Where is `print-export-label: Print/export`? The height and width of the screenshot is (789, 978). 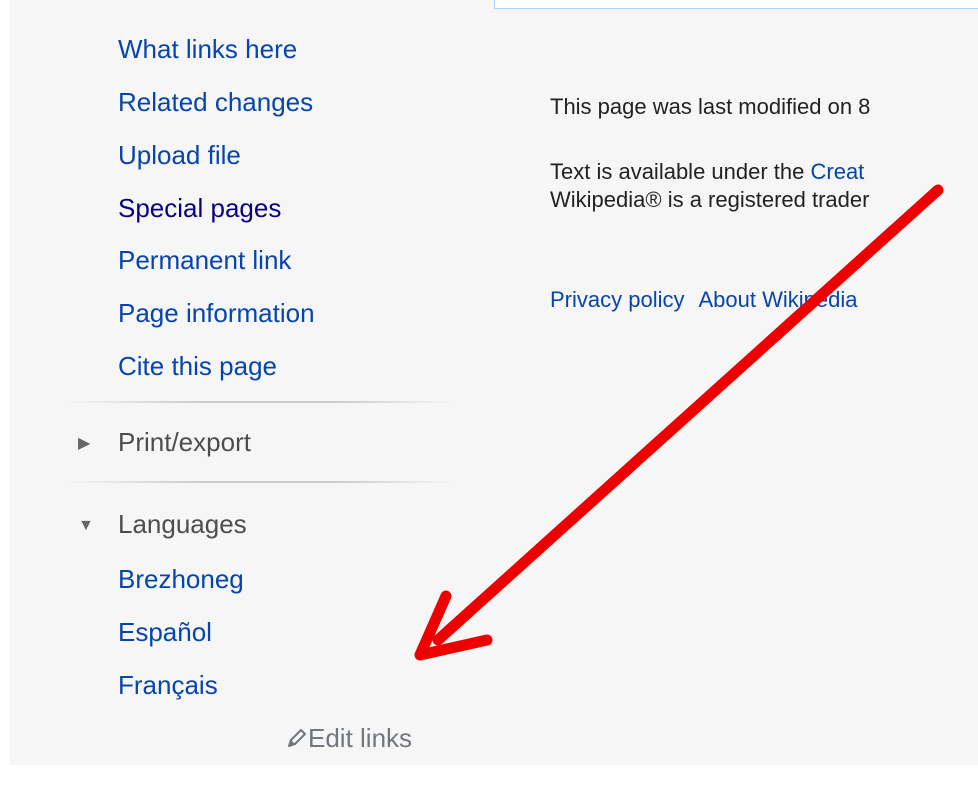 print-export-label: Print/export is located at coordinates (184, 442).